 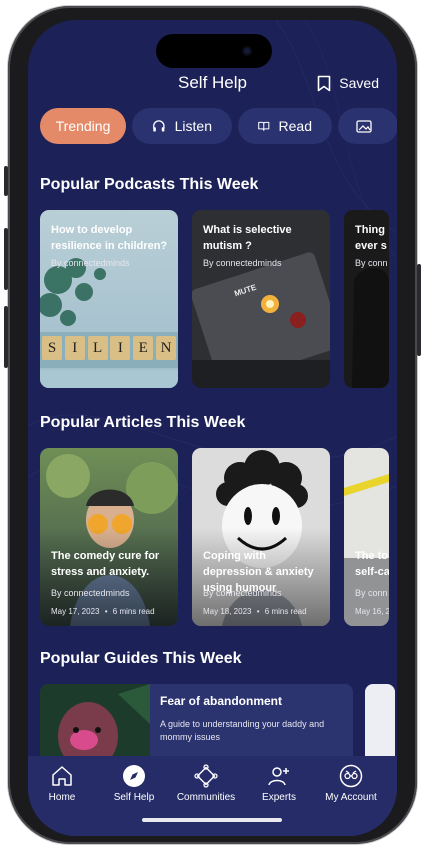 I want to click on tab-label: Trending, so click(x=83, y=126).